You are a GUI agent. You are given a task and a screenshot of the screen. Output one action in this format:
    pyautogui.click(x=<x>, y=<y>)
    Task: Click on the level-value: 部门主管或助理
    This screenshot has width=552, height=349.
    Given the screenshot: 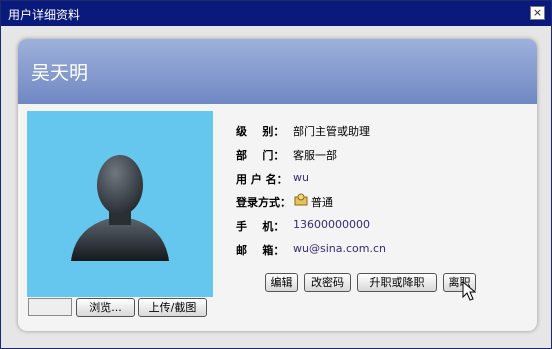 What is the action you would take?
    pyautogui.click(x=331, y=131)
    